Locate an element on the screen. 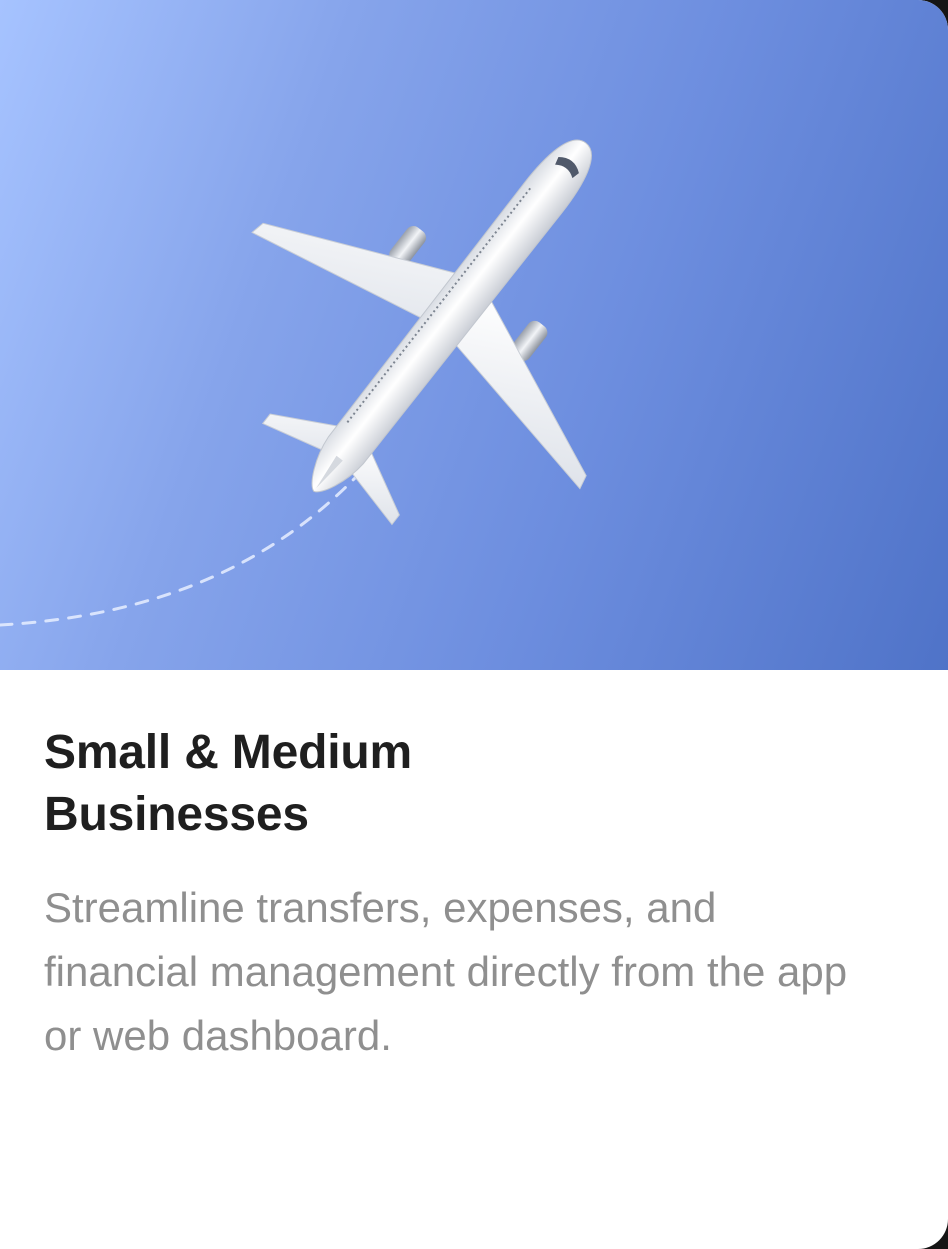  card-title: Small & Medium Businesses is located at coordinates (228, 783).